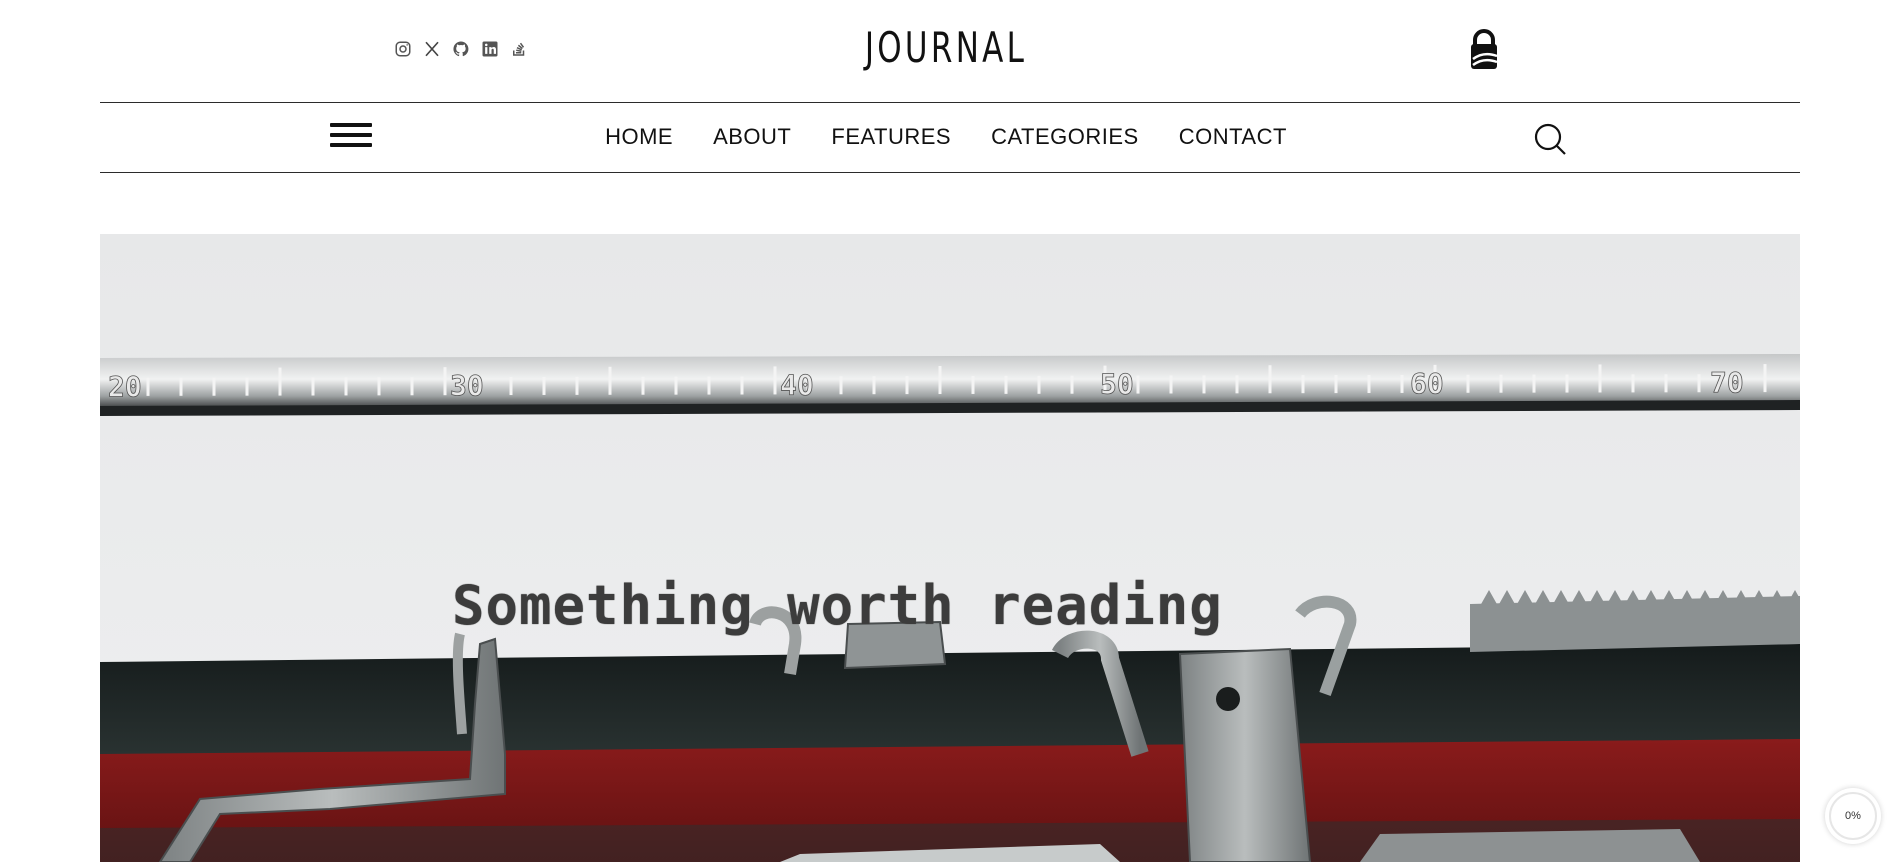 The width and height of the screenshot is (1892, 862). Describe the element at coordinates (1727, 382) in the screenshot. I see `ruler-number: 70` at that location.